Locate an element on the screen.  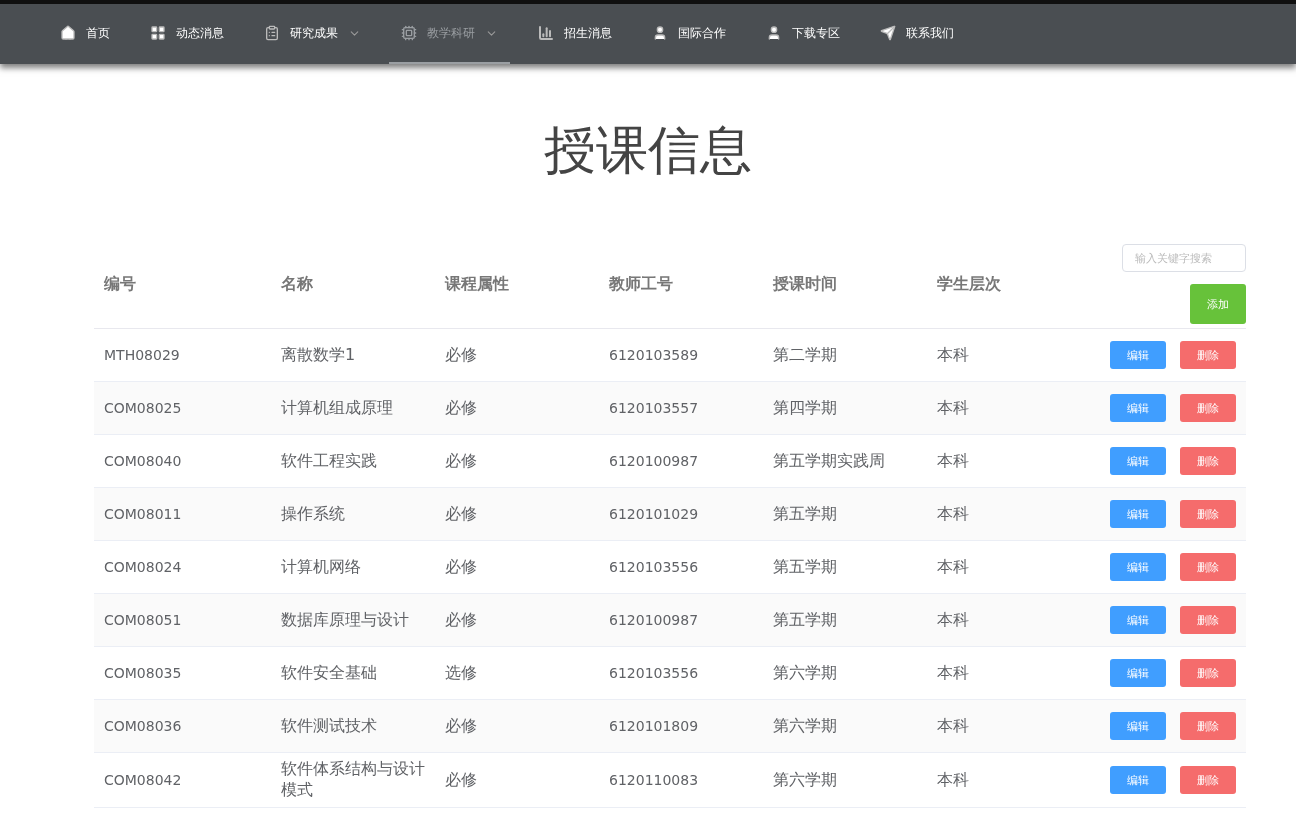
table-cell-text: 软件测试技术 is located at coordinates (329, 725).